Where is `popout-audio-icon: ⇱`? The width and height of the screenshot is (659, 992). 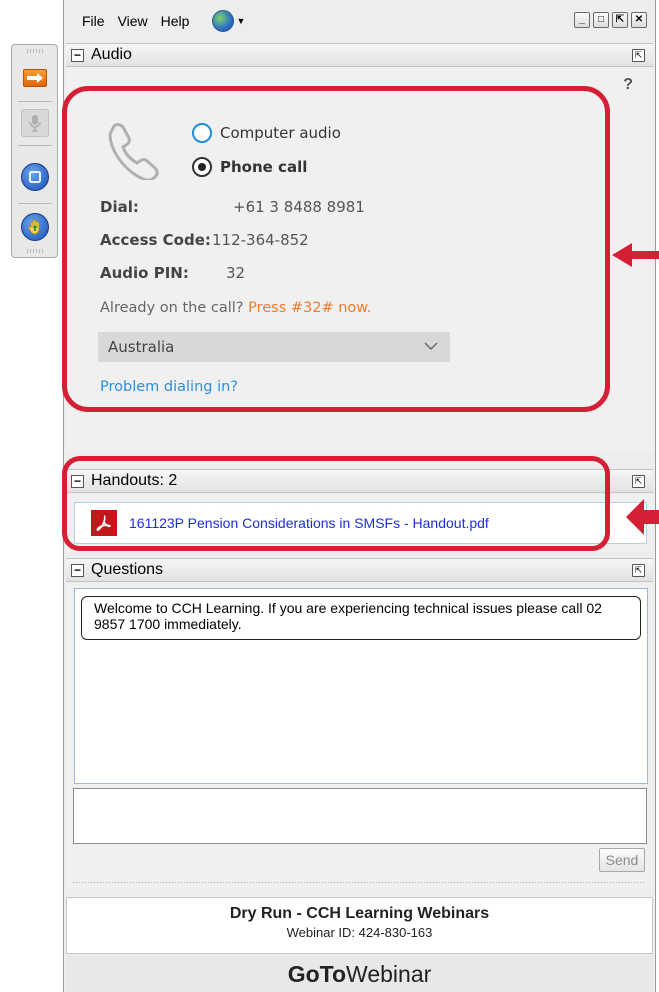 popout-audio-icon: ⇱ is located at coordinates (638, 55).